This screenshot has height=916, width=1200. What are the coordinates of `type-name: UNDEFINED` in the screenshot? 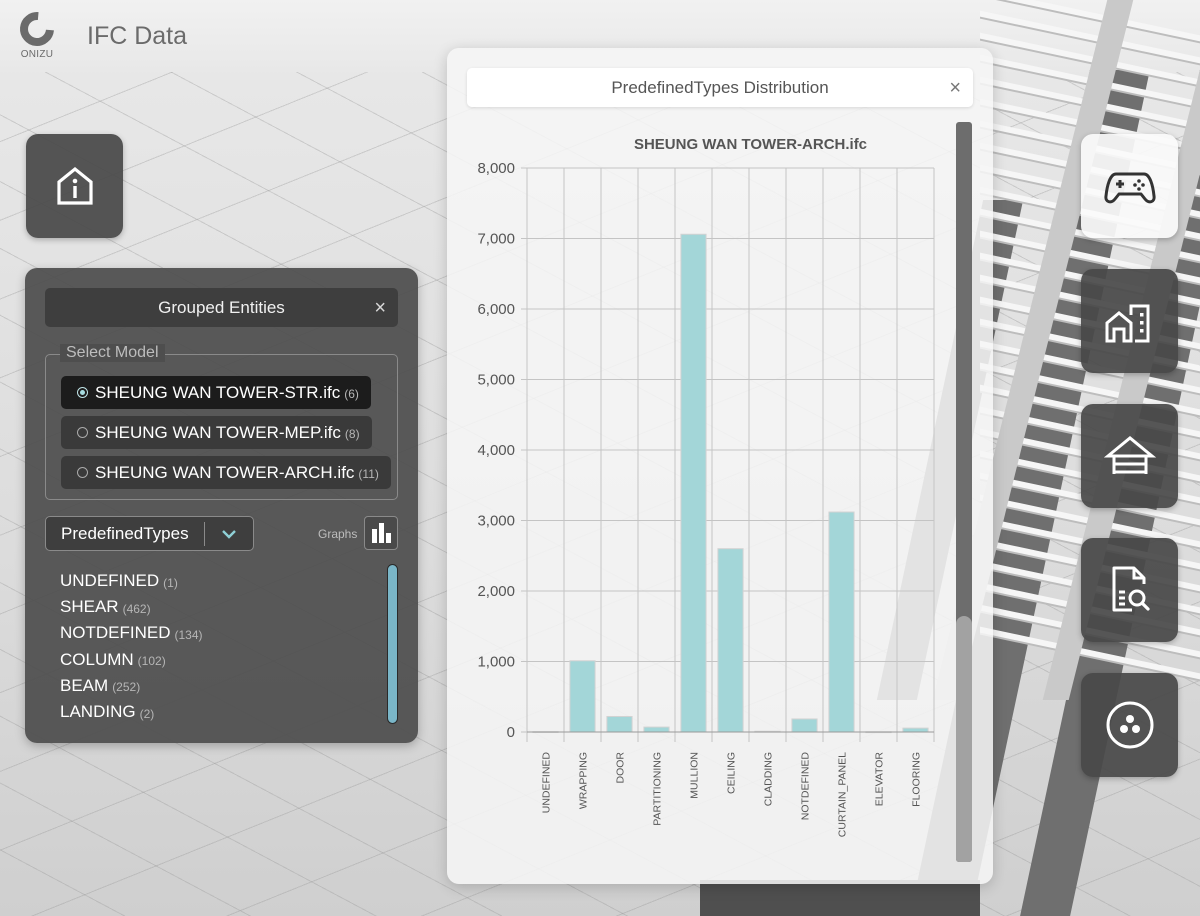 It's located at (110, 581).